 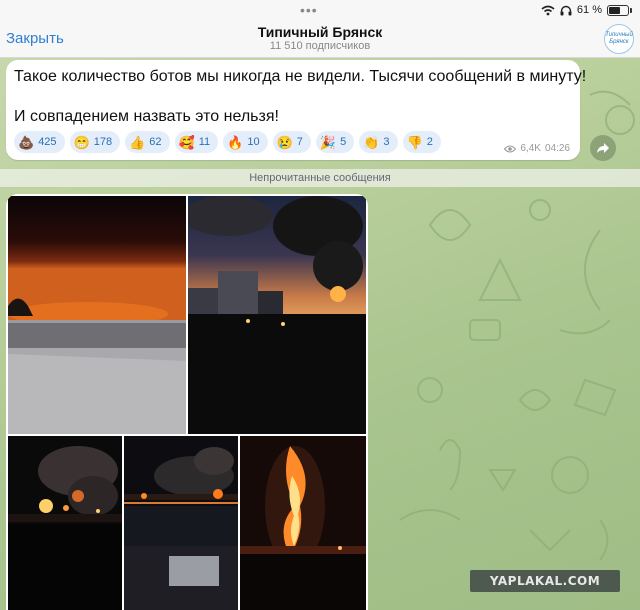 What do you see at coordinates (320, 32) in the screenshot?
I see `channel-title: Типичный Брянск` at bounding box center [320, 32].